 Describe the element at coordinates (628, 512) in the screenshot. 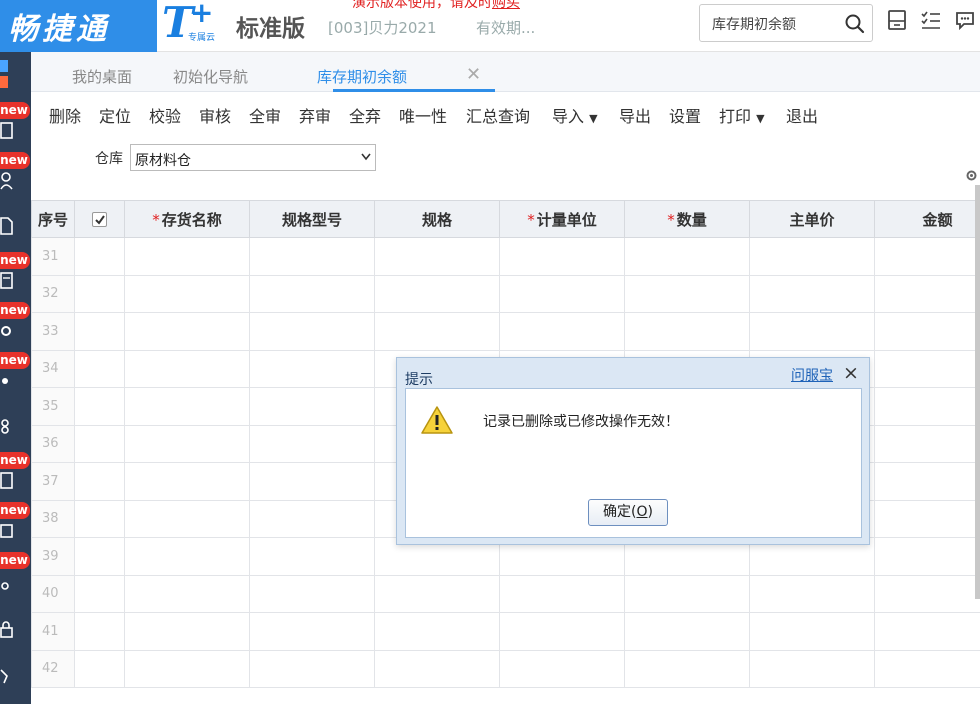

I see `ok-button: 确定(O)` at that location.